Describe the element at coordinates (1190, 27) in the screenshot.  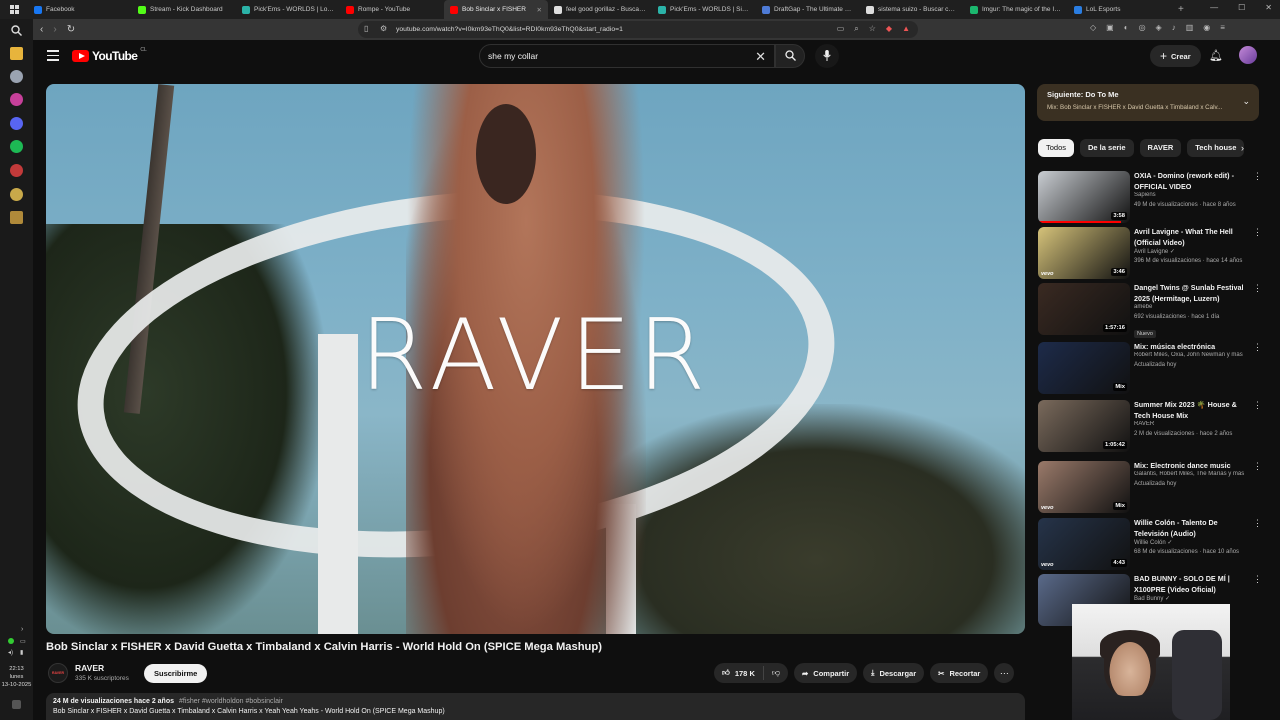
I see `sidebar-toggle-icon: ▥` at that location.